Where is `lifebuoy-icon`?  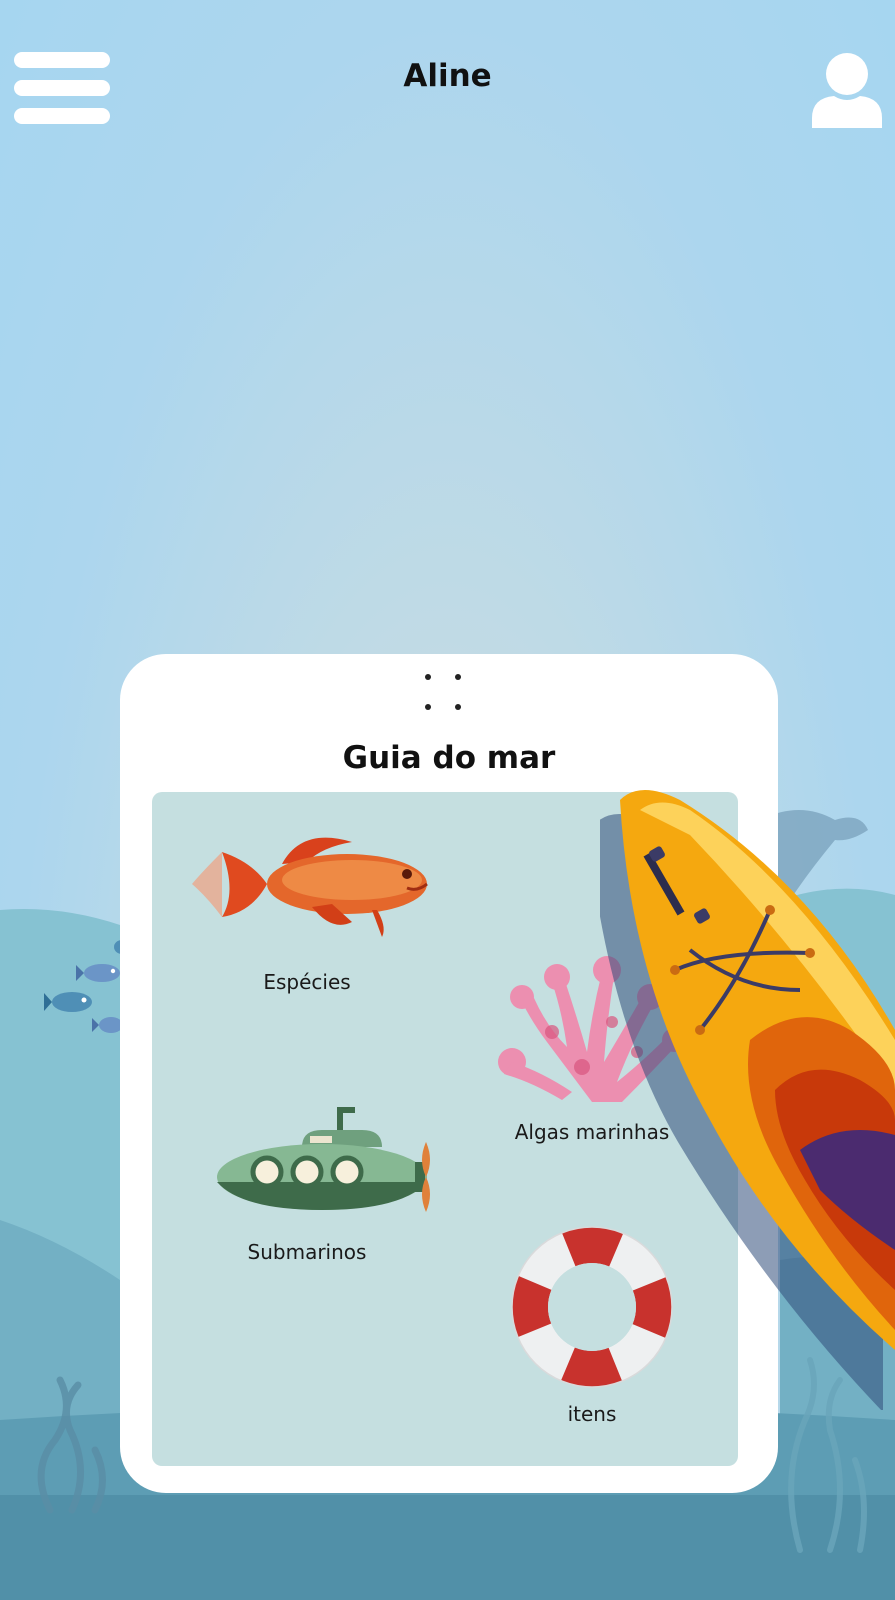
lifebuoy-icon is located at coordinates (592, 1307).